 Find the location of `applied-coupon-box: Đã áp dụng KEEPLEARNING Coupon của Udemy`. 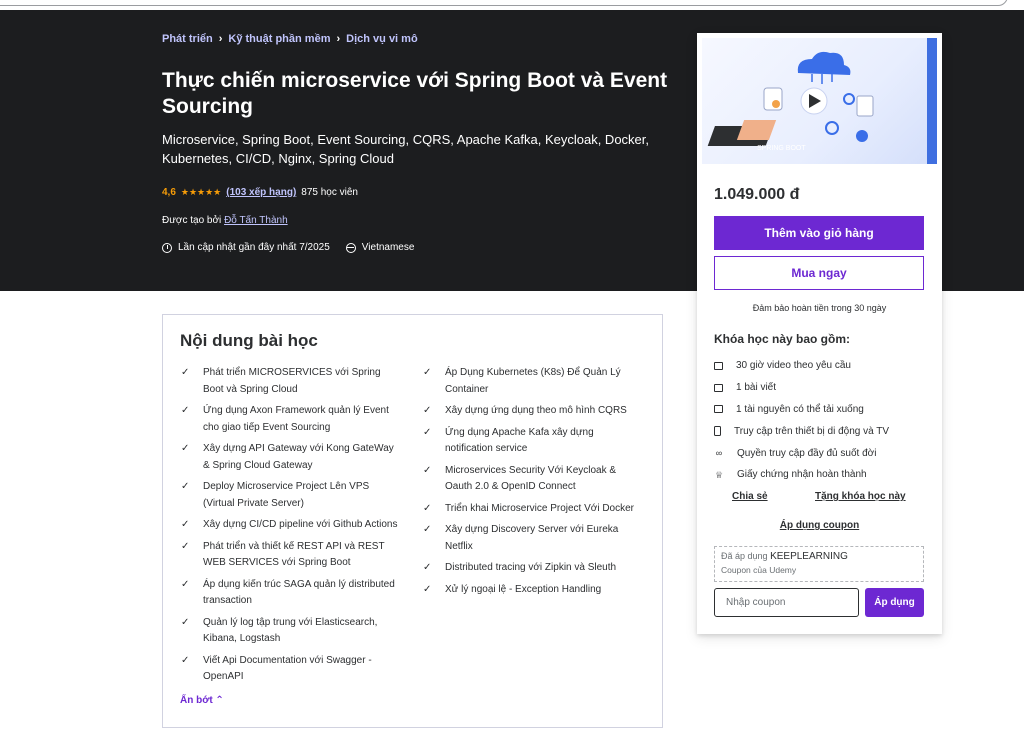

applied-coupon-box: Đã áp dụng KEEPLEARNING Coupon của Udemy is located at coordinates (819, 564).